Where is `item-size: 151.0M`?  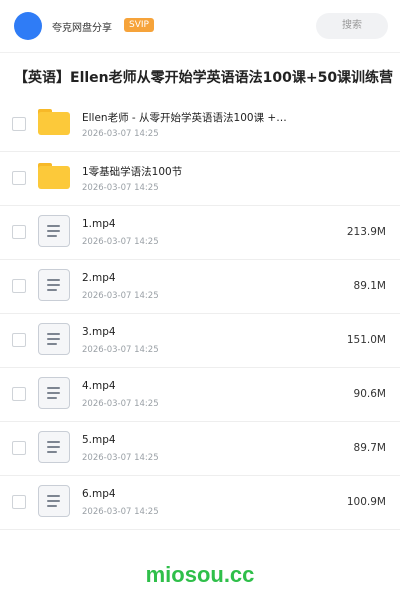 item-size: 151.0M is located at coordinates (366, 340).